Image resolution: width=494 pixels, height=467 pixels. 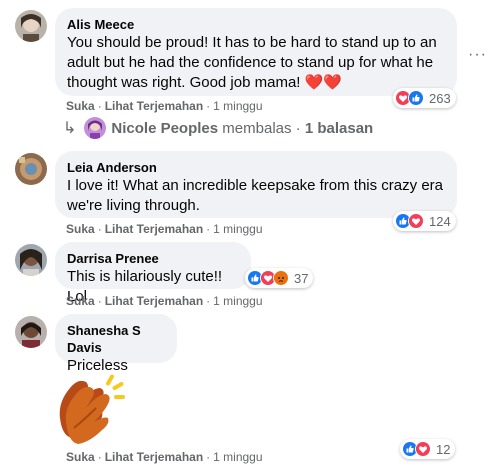 I want to click on comment-bubble: Shanesha S Davis Priceless, so click(x=116, y=344).